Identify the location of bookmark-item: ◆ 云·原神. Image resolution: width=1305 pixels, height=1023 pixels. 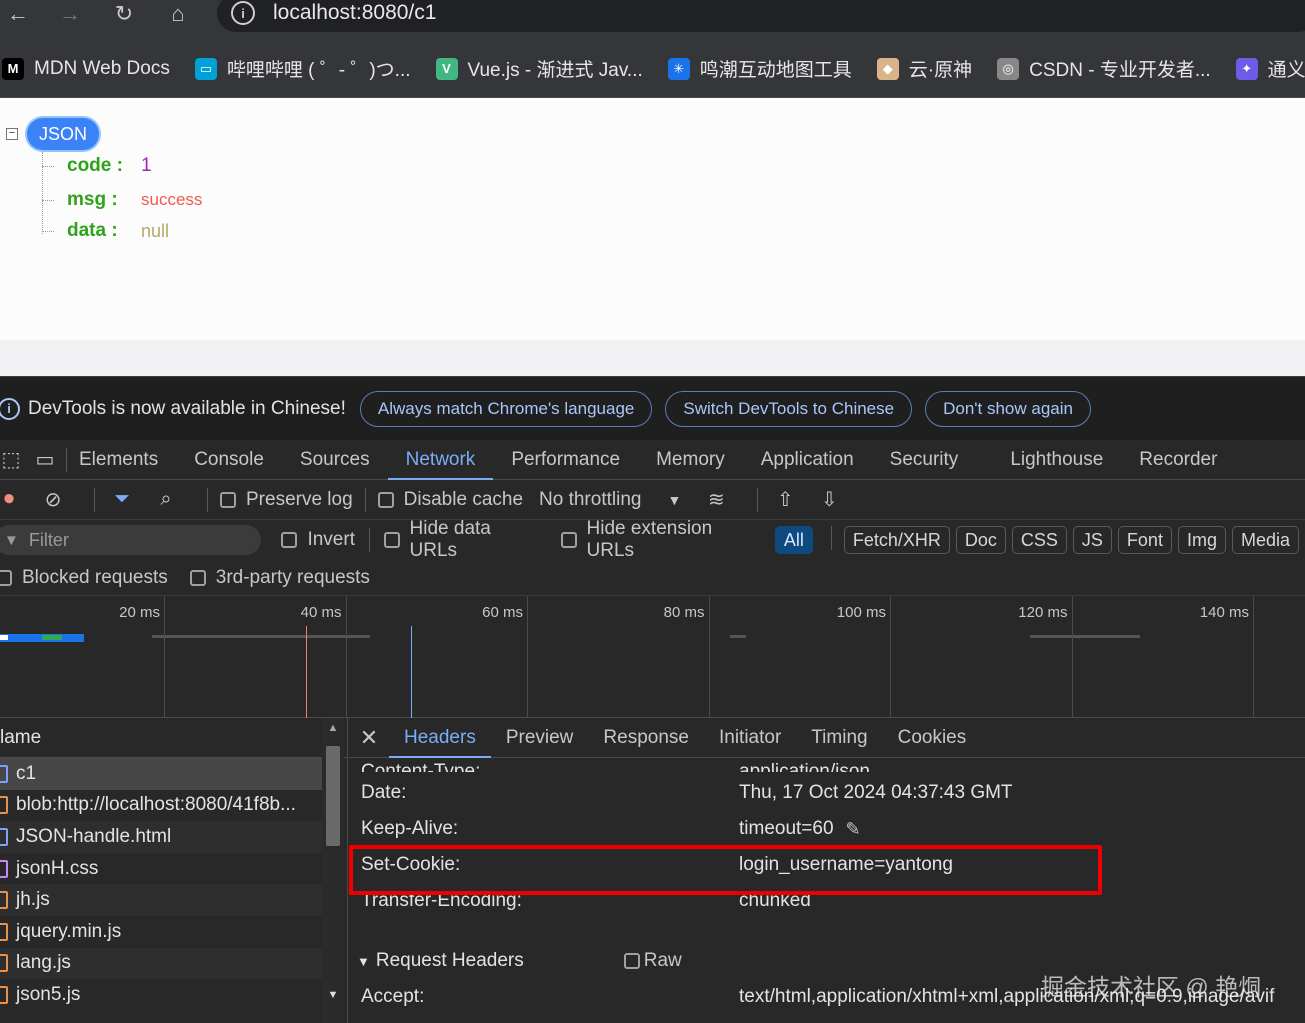
(924, 68).